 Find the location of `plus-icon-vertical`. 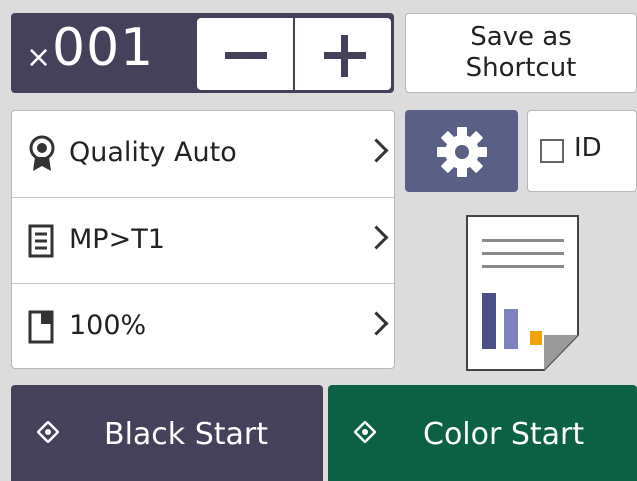

plus-icon-vertical is located at coordinates (344, 56).